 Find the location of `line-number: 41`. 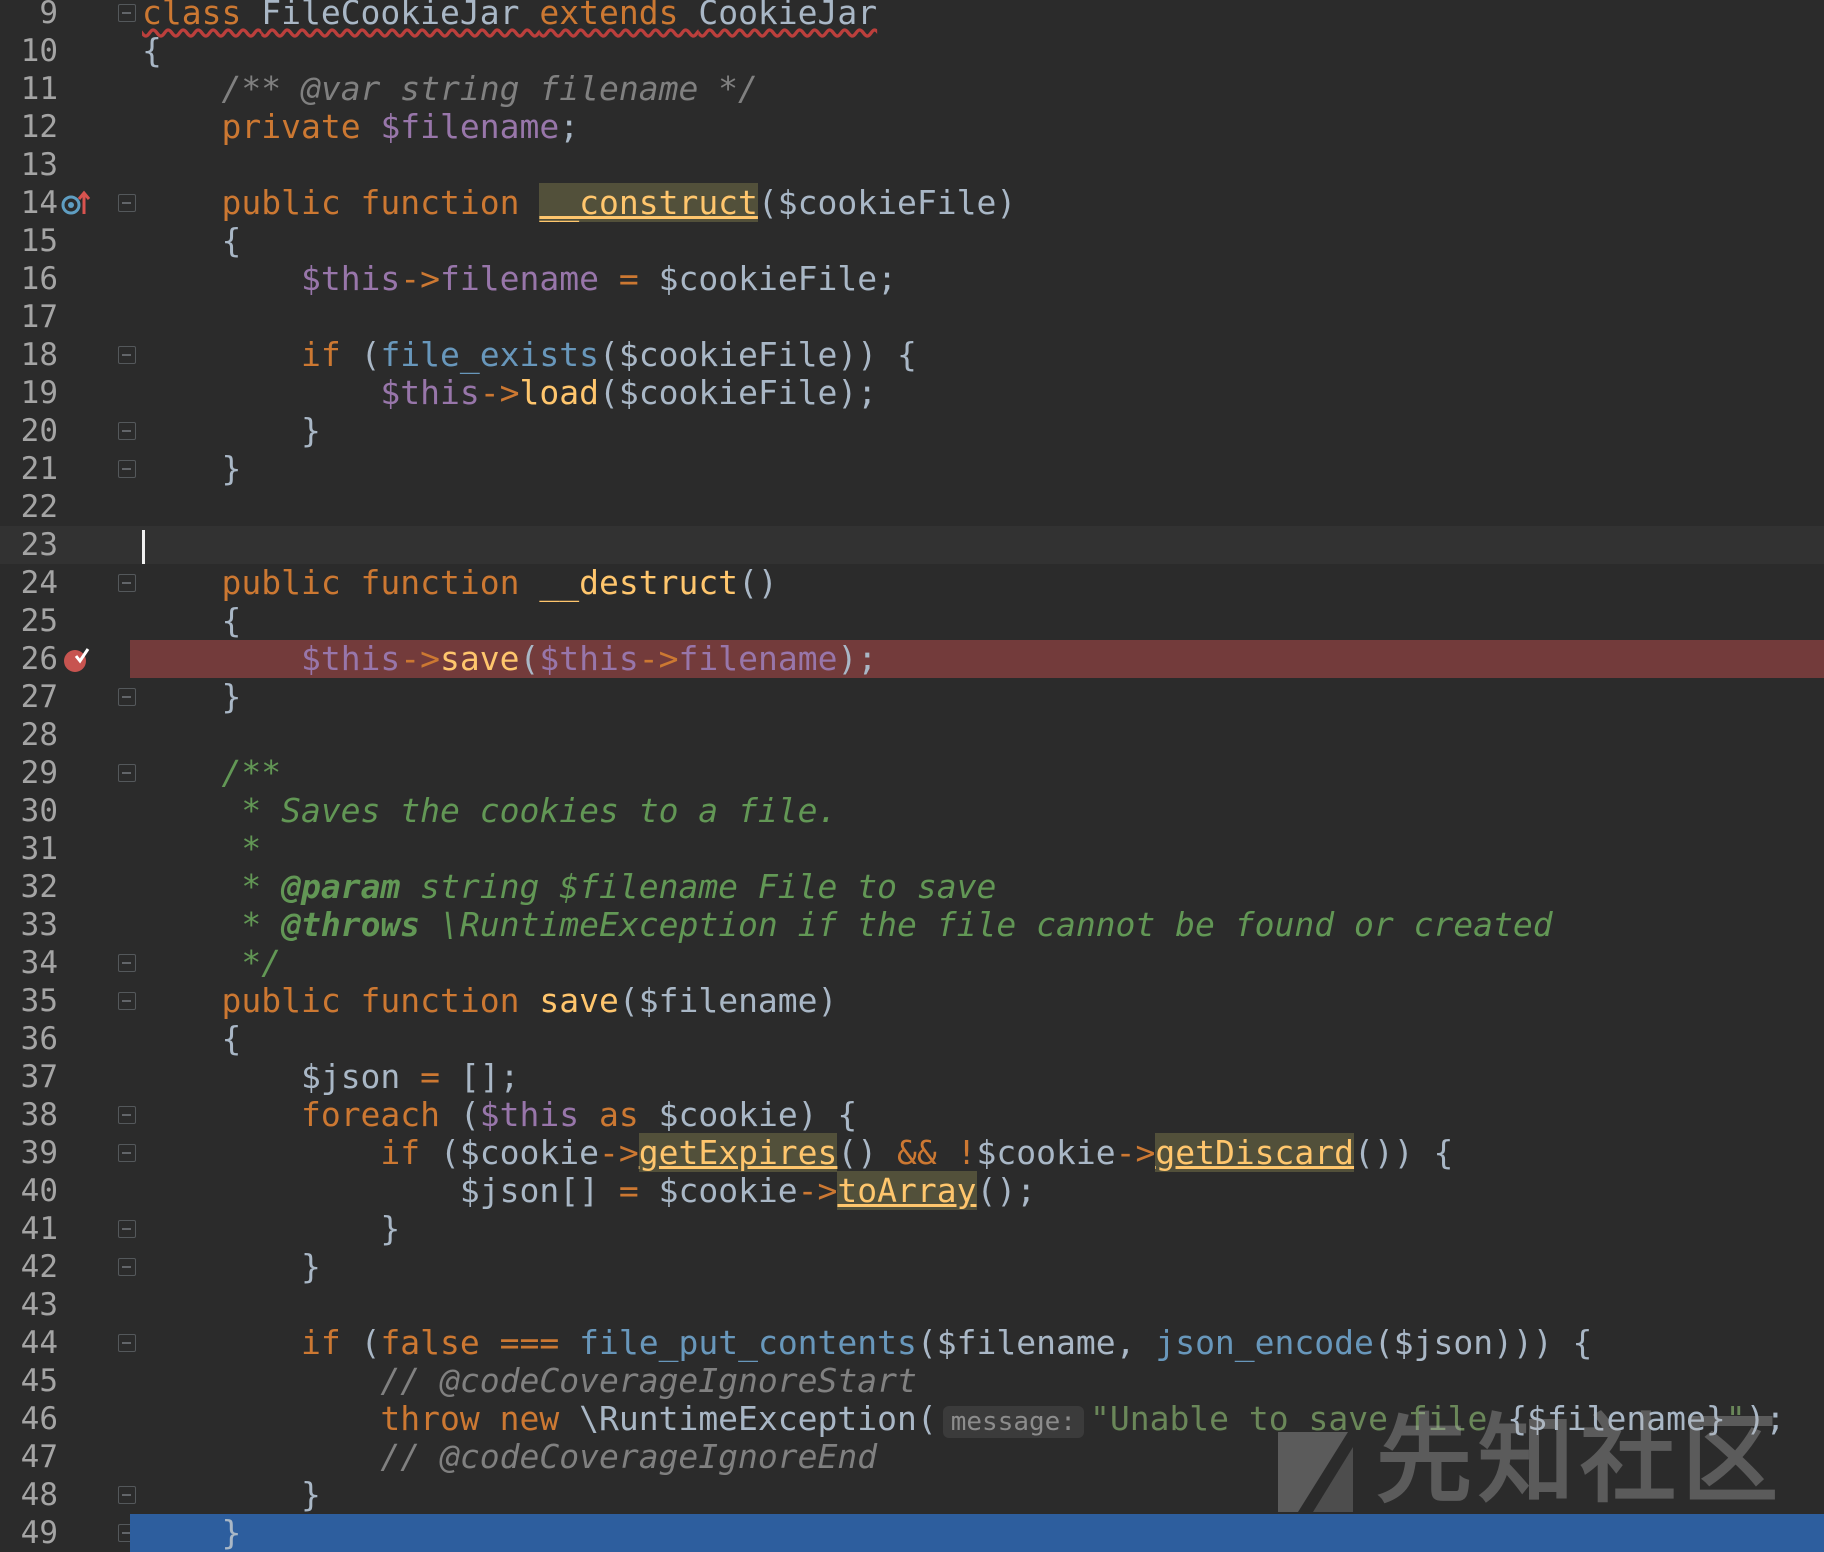

line-number: 41 is located at coordinates (29, 1229).